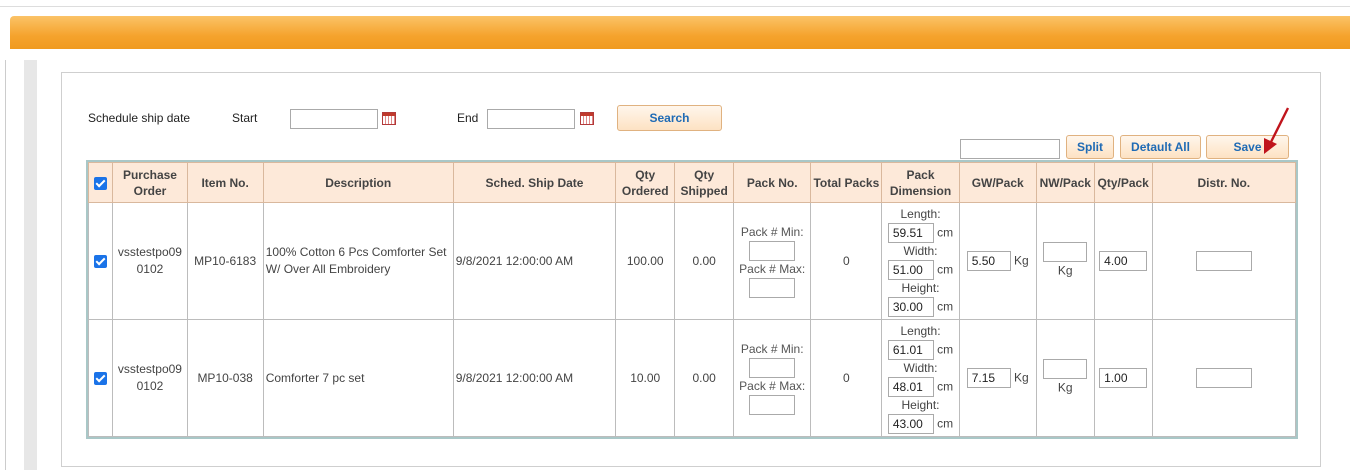 This screenshot has width=1350, height=470. I want to click on save-button: Save, so click(1247, 147).